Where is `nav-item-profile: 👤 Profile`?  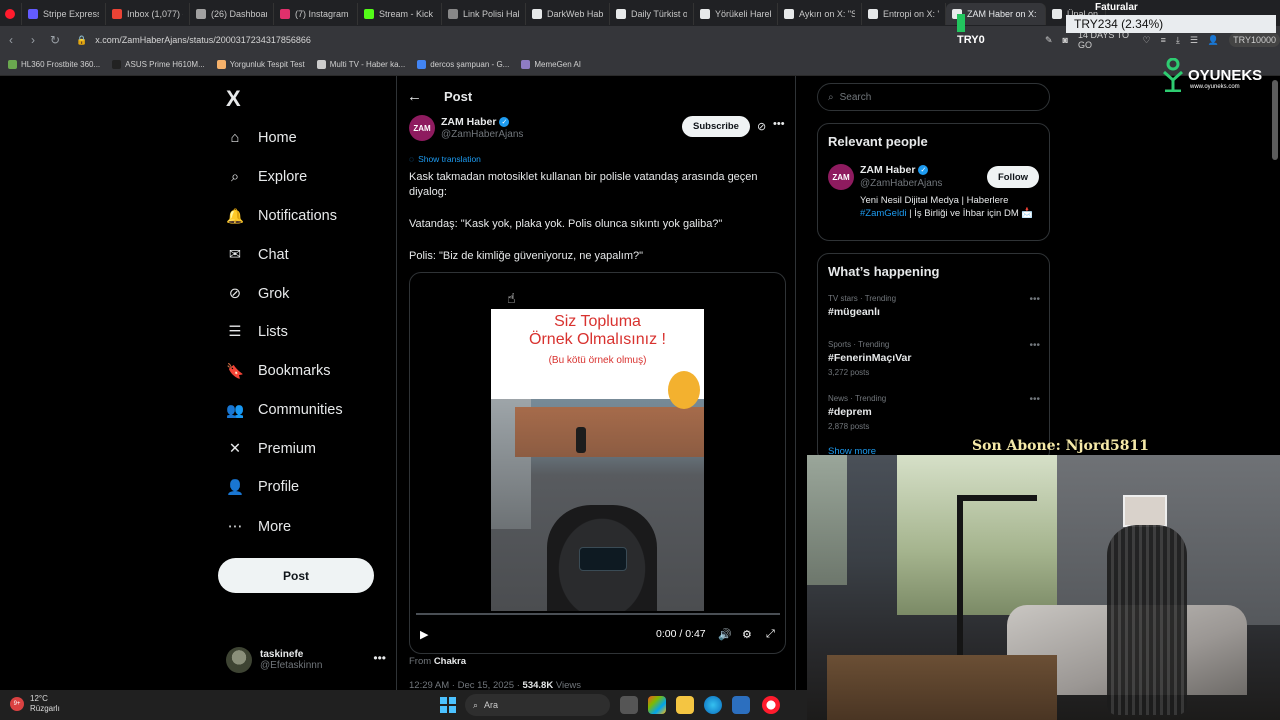 nav-item-profile: 👤 Profile is located at coordinates (262, 487).